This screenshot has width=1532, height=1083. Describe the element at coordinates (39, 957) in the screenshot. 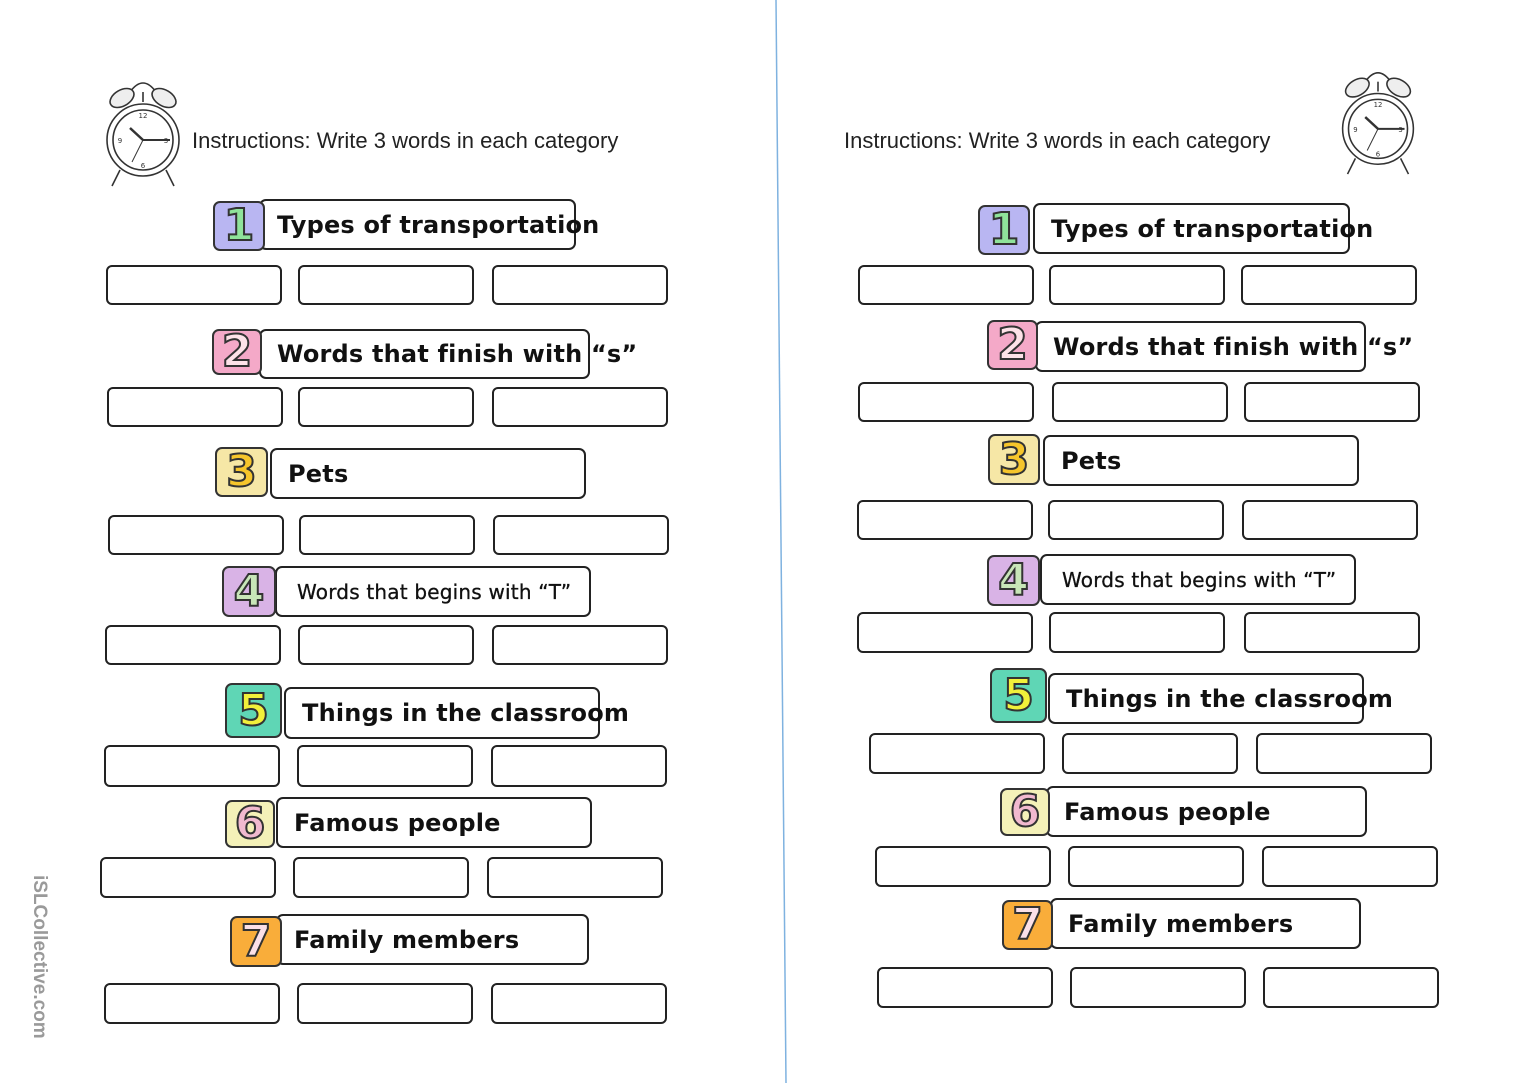

I see `watermark: iSLCollective.com` at that location.